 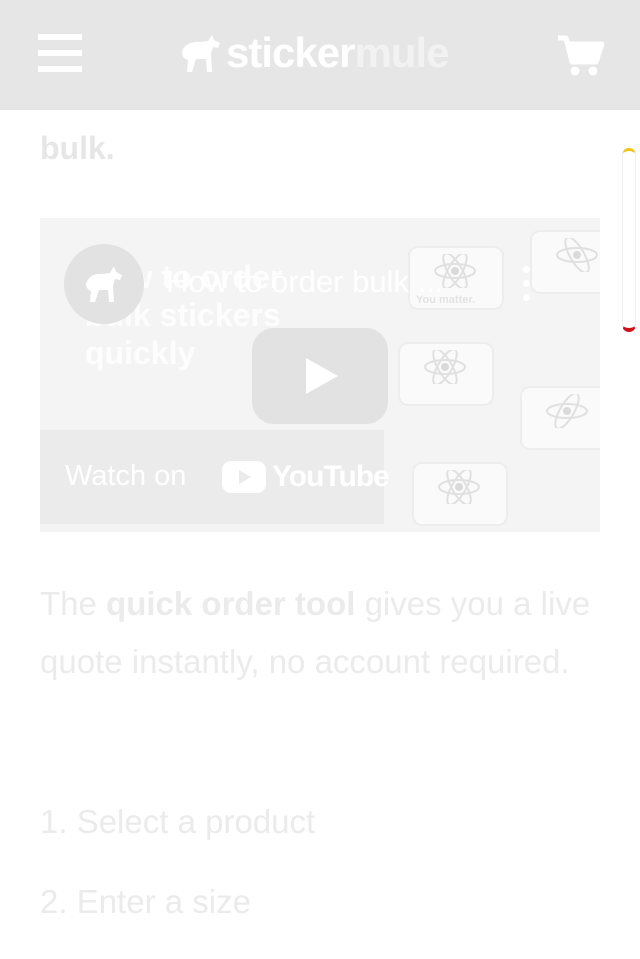 I want to click on list-item: 2. Enter a size, so click(x=145, y=901).